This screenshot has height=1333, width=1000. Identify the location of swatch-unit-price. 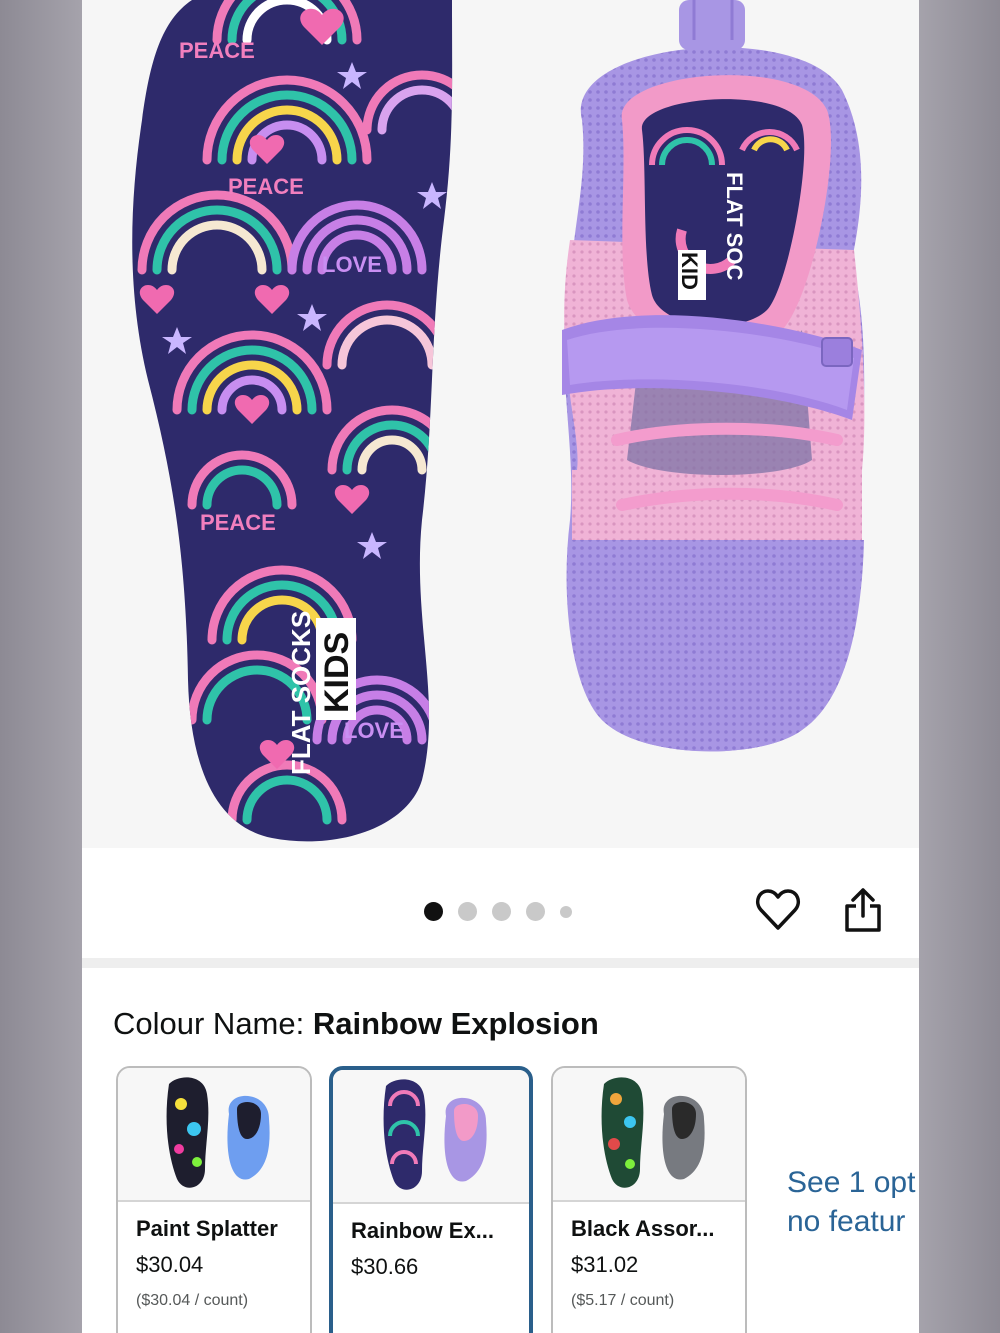
(431, 1287).